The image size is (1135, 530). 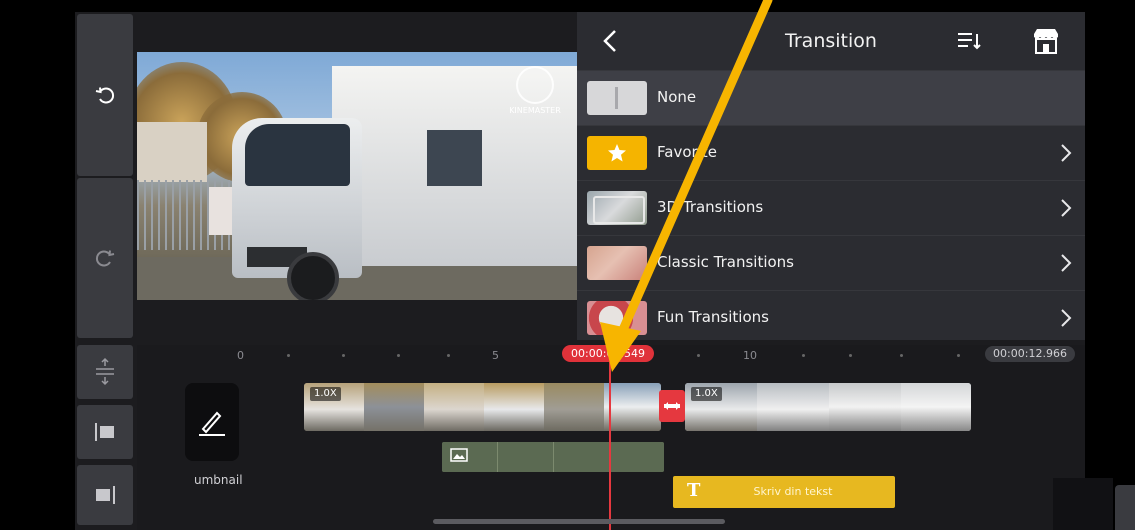 What do you see at coordinates (686, 186) in the screenshot?
I see `annotation-arrow` at bounding box center [686, 186].